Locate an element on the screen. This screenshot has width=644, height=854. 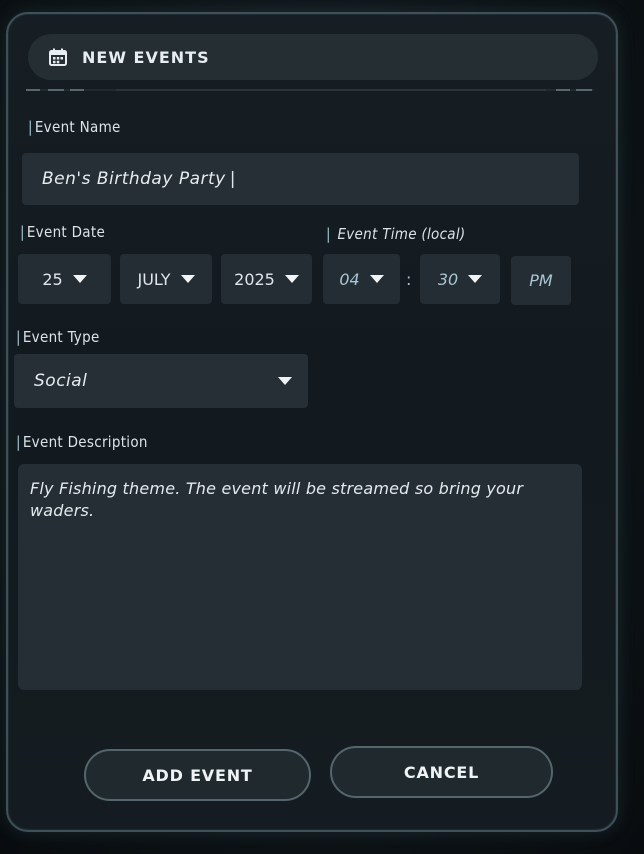
cancel-button: CANCEL is located at coordinates (441, 772).